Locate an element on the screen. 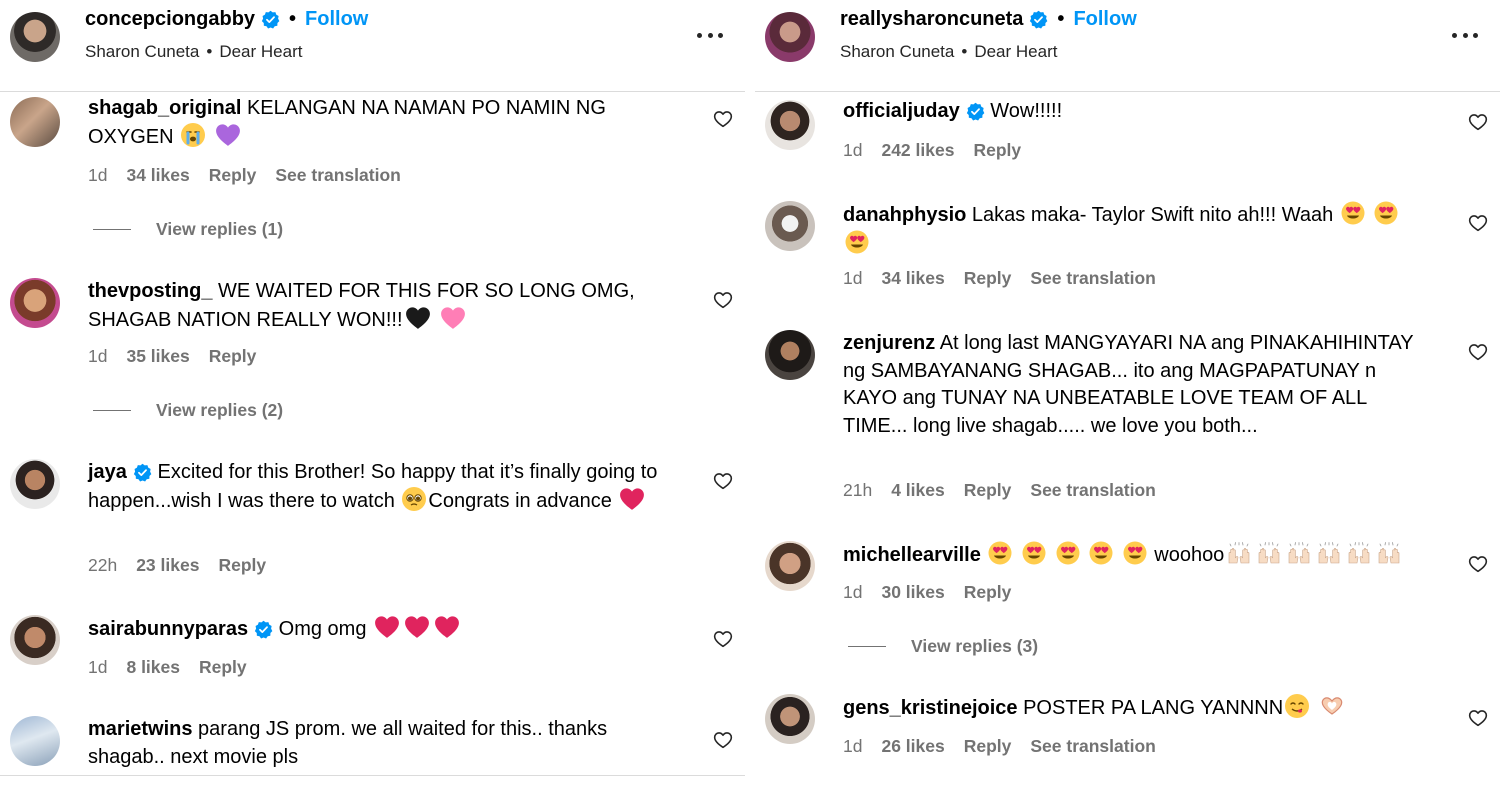 The width and height of the screenshot is (1500, 785). comment-text: woohoo is located at coordinates (1189, 555).